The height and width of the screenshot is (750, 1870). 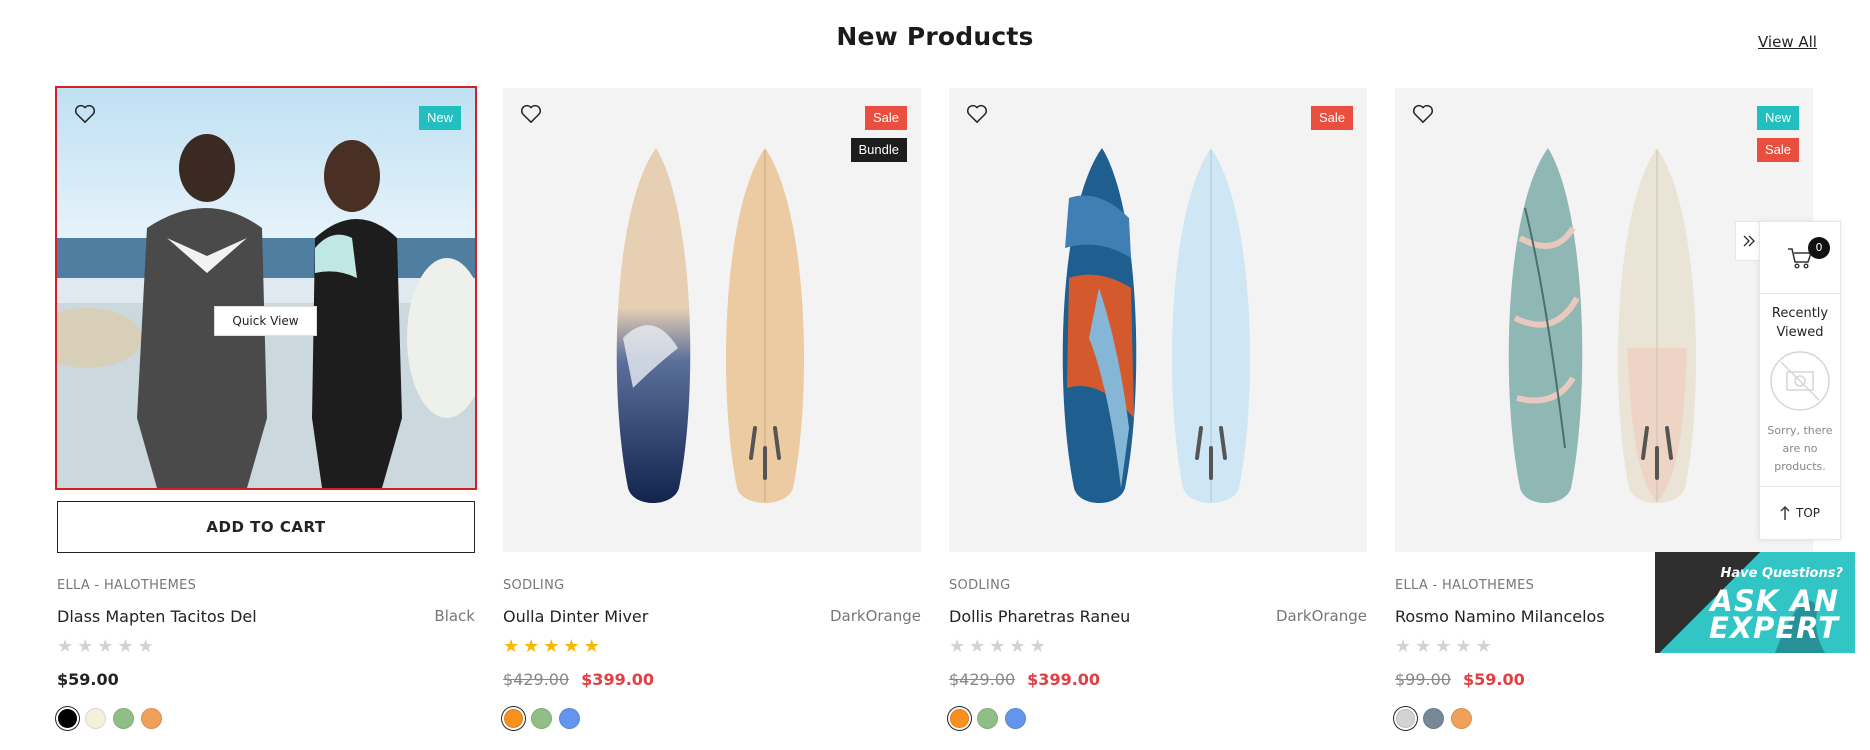 I want to click on product-title: Dlass Mapten Tacitos Del, so click(x=157, y=616).